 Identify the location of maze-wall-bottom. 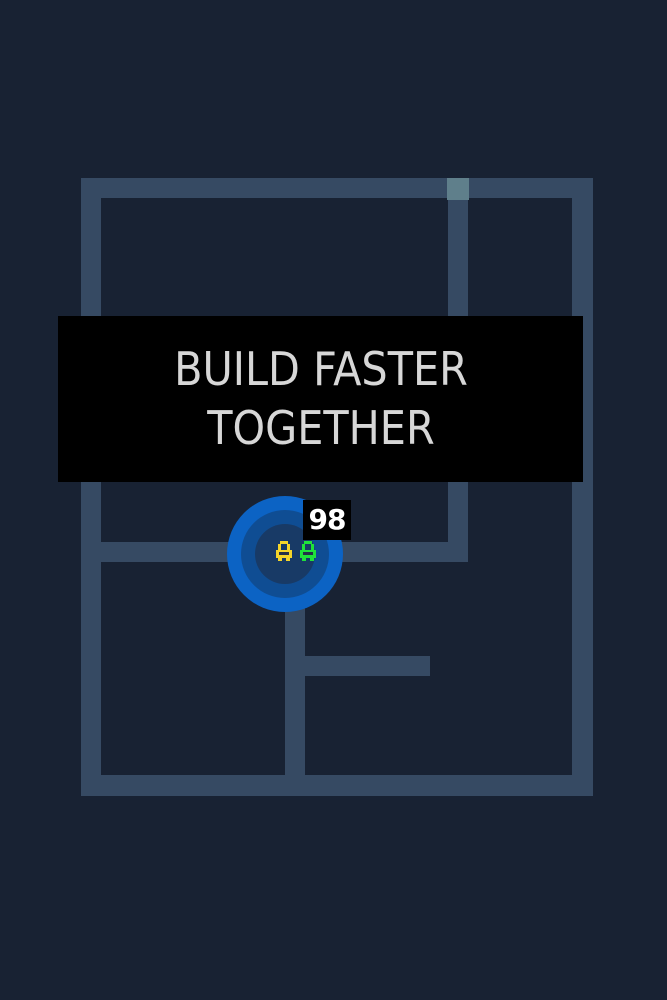
(337, 785).